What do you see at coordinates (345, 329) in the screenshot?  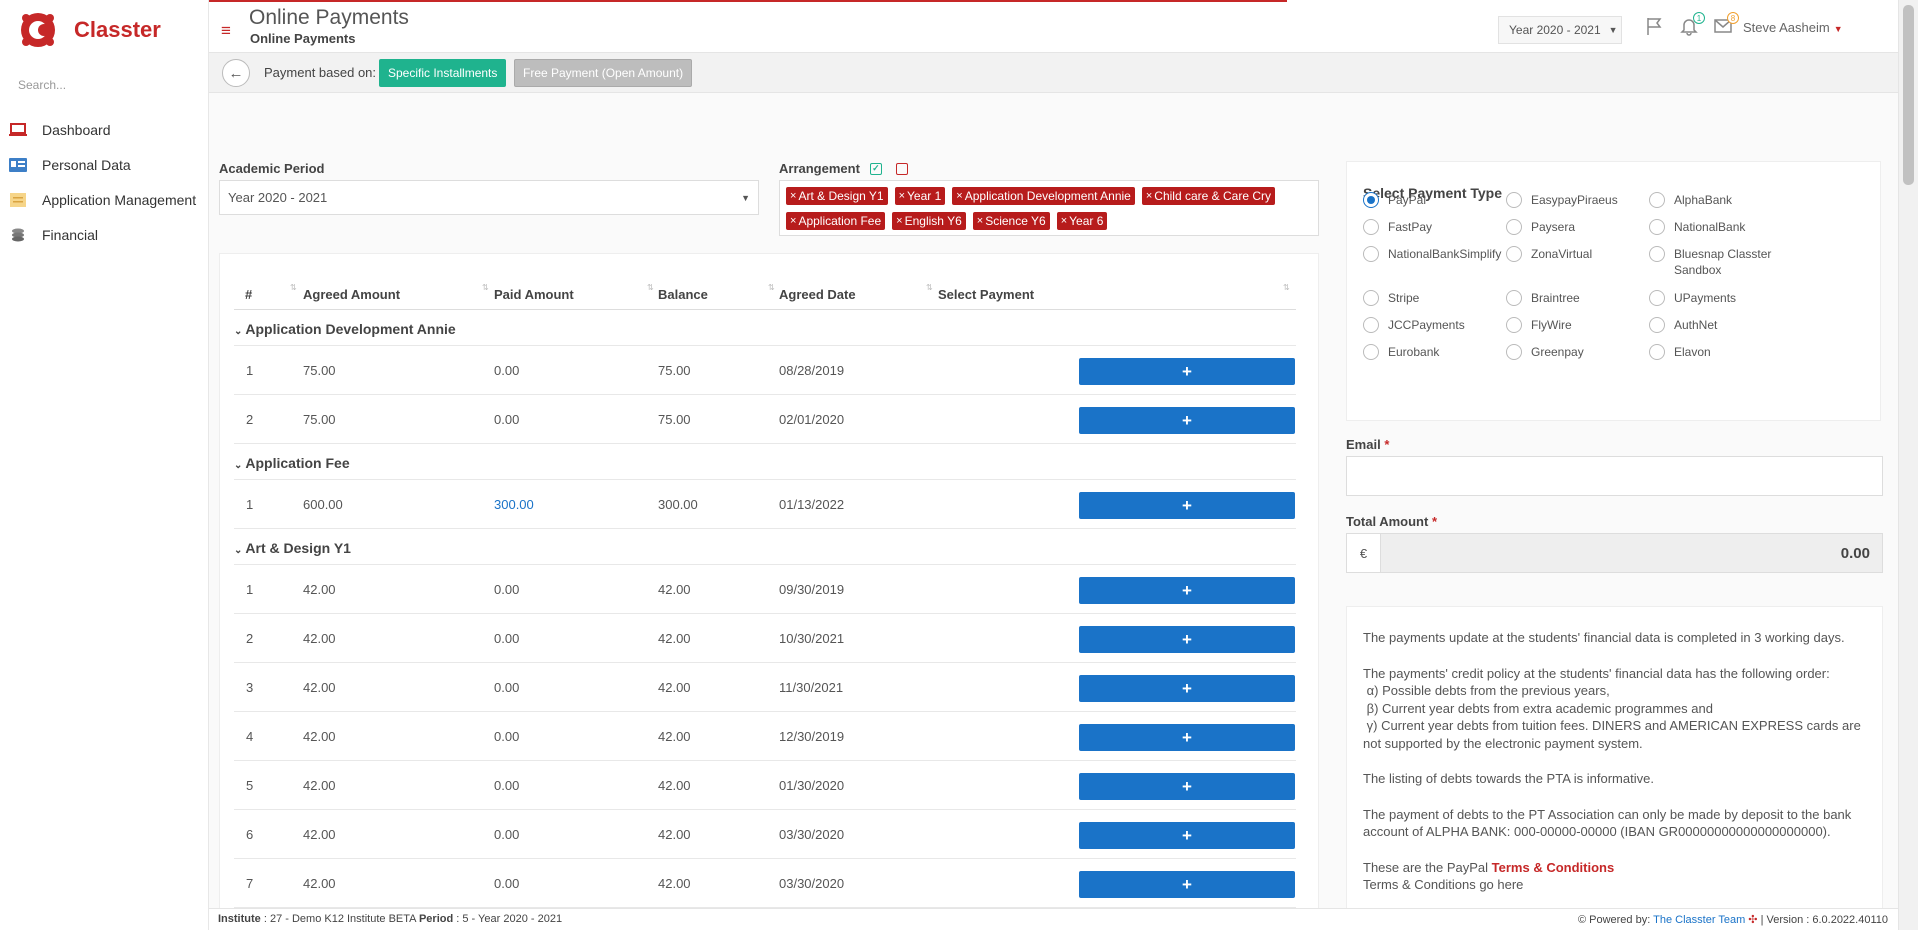 I see `group-toggle: ⌄ Application Development Annie` at bounding box center [345, 329].